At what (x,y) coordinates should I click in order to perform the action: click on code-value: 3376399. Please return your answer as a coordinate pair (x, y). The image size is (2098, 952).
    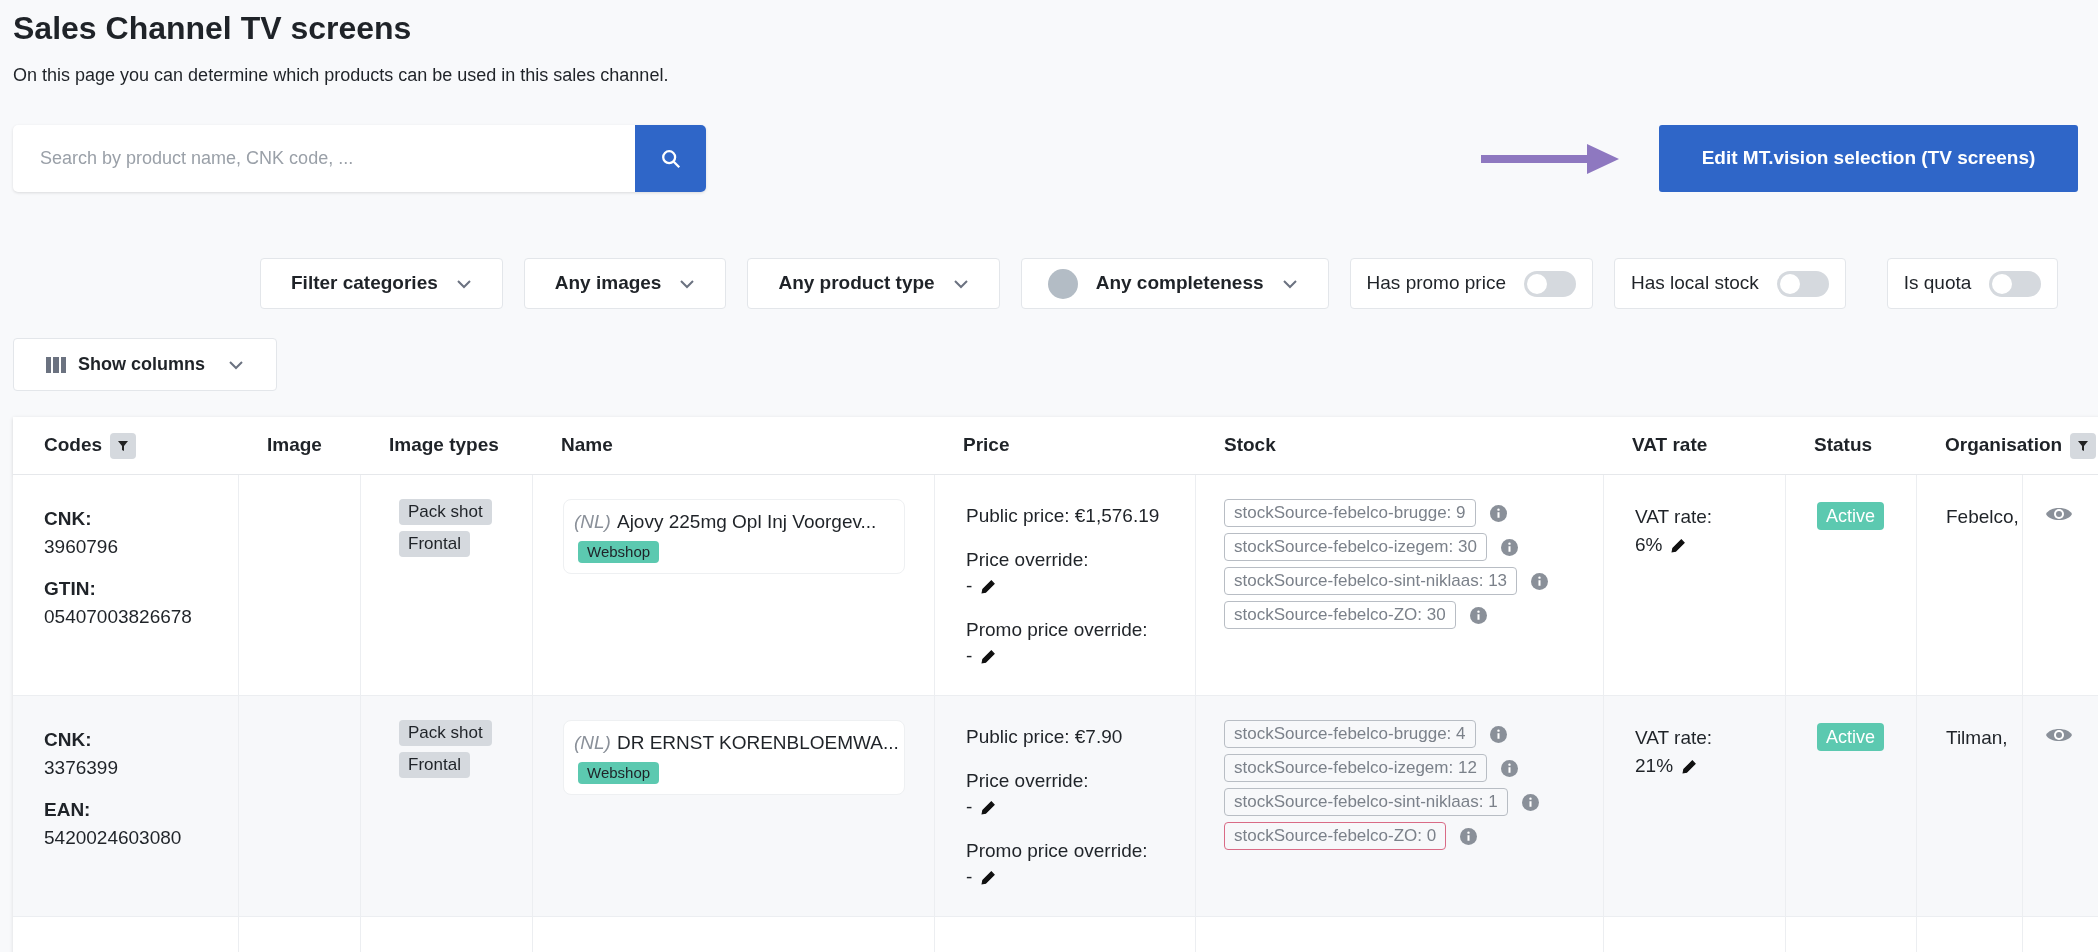
    Looking at the image, I should click on (81, 768).